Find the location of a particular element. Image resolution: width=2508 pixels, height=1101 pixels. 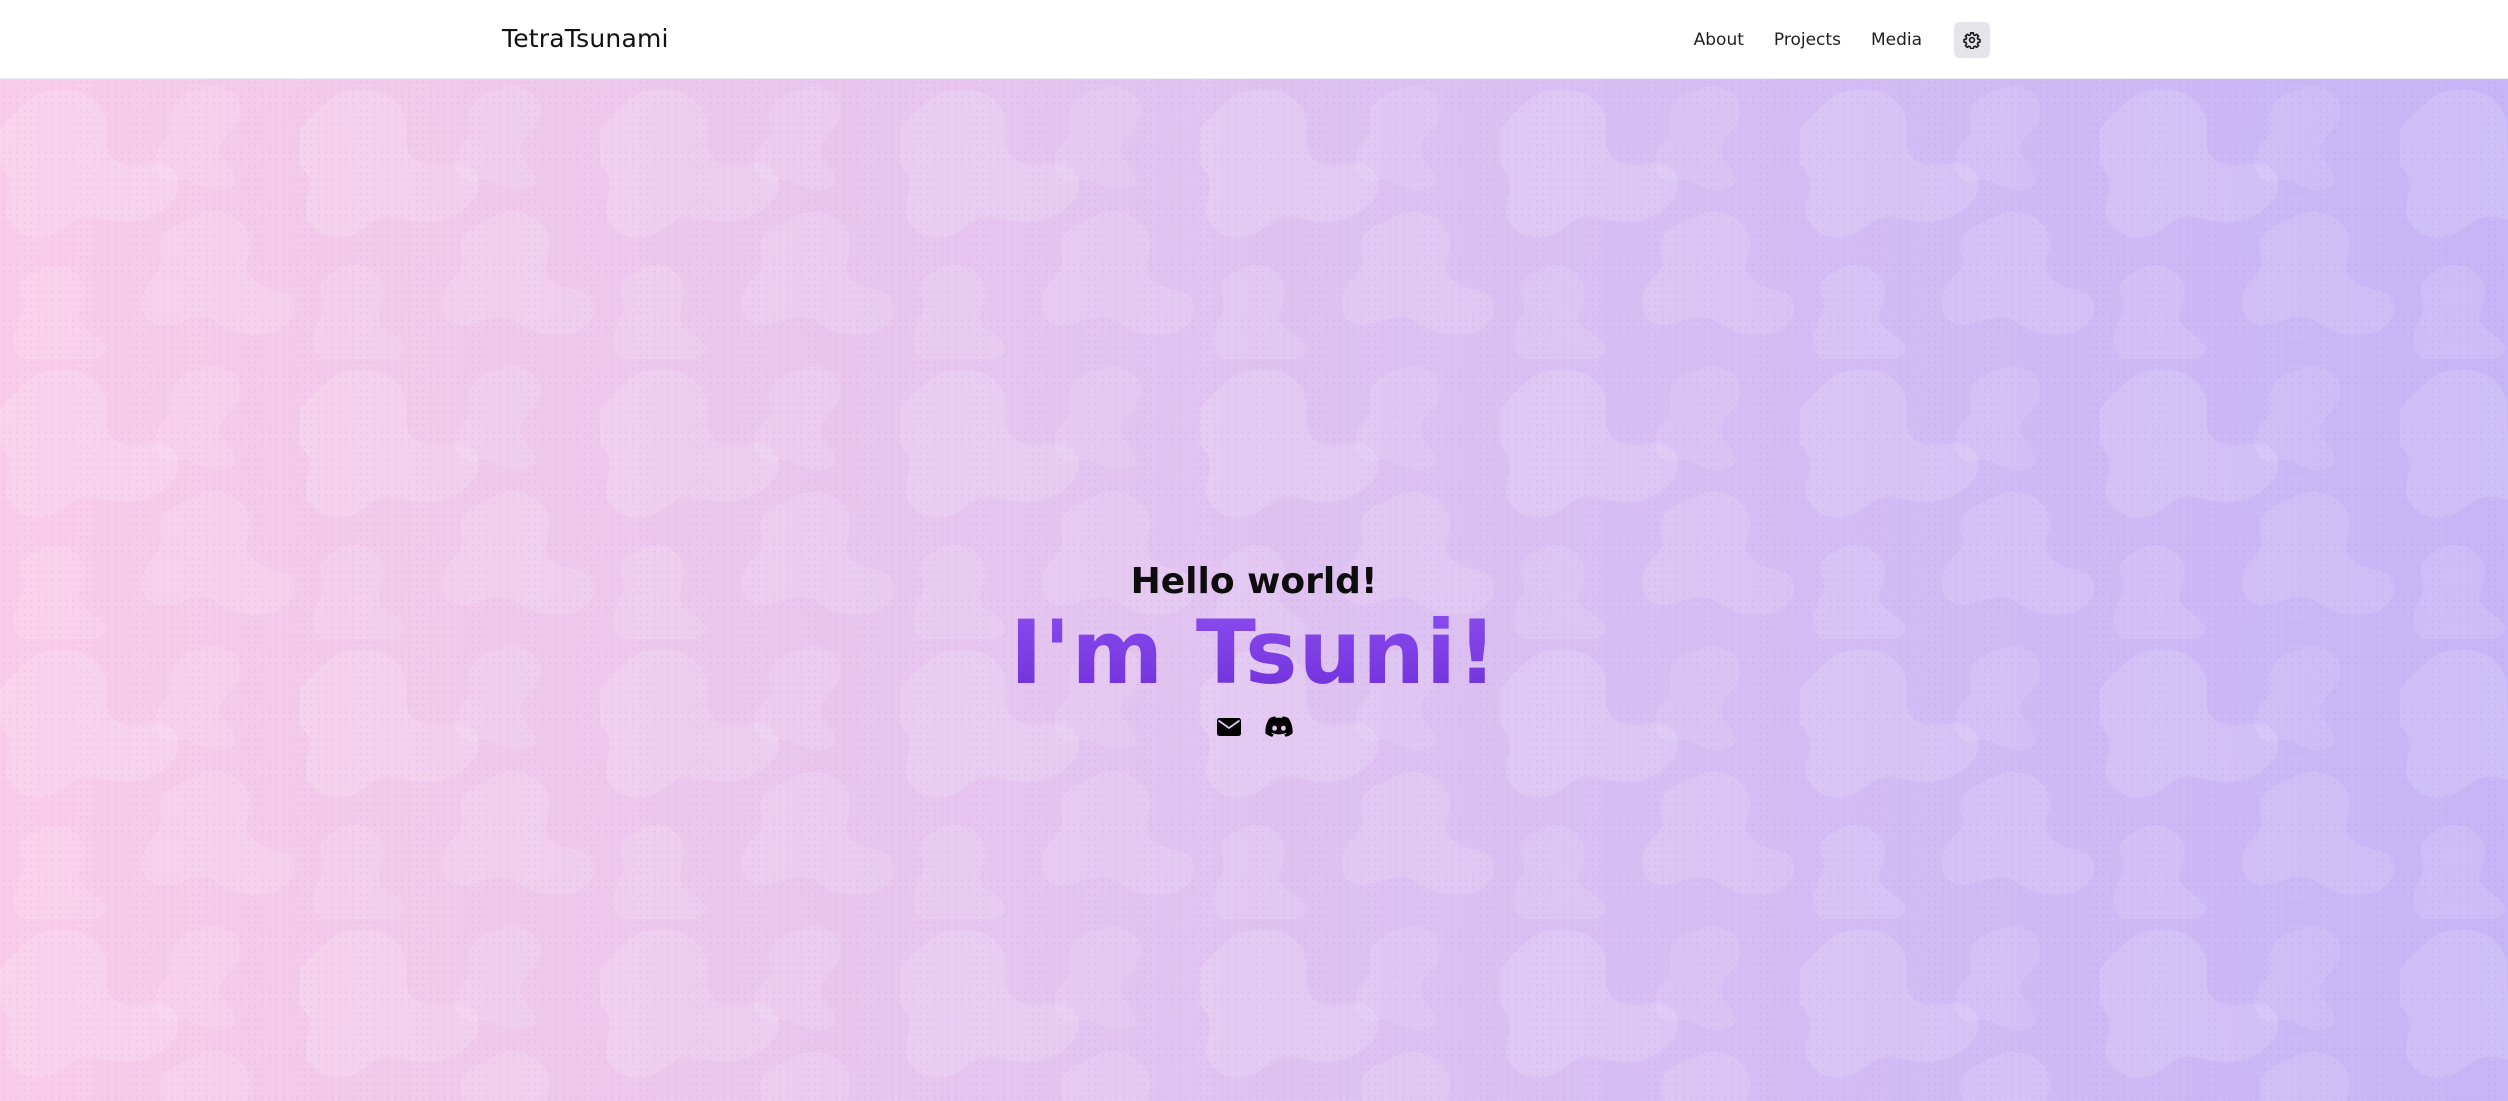

discord-icon is located at coordinates (1279, 726).